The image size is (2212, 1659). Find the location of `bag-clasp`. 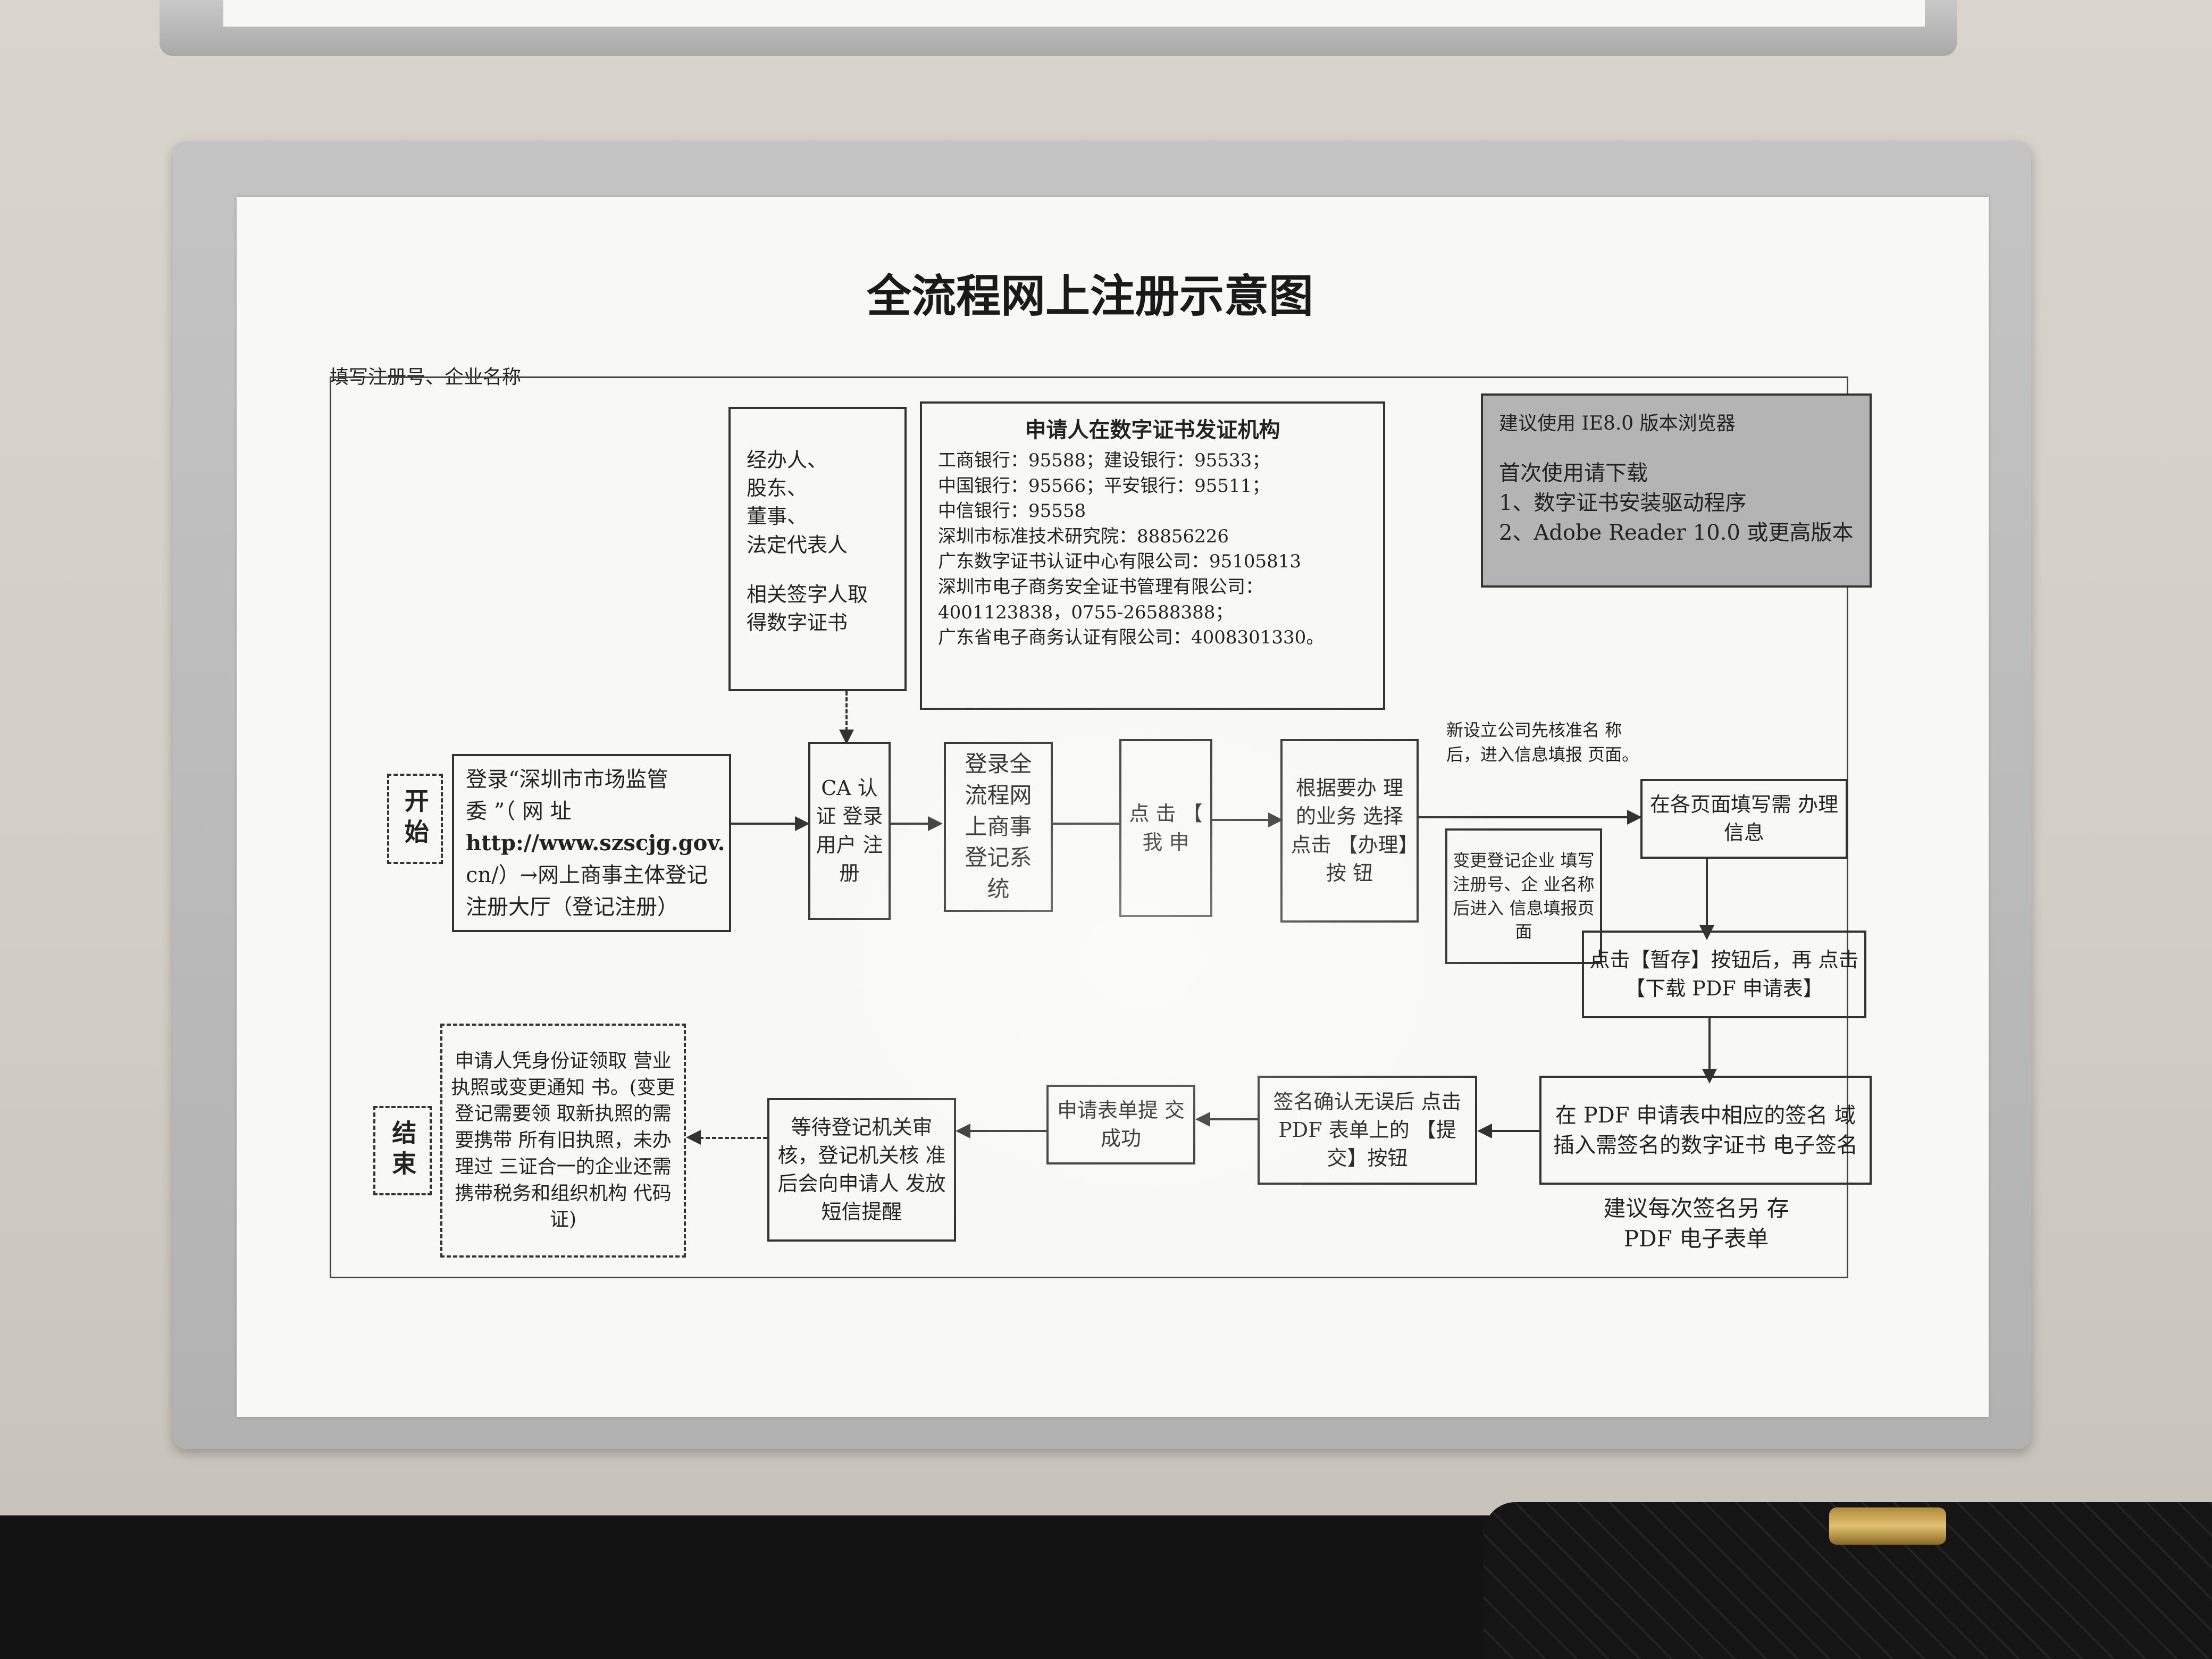

bag-clasp is located at coordinates (1887, 1526).